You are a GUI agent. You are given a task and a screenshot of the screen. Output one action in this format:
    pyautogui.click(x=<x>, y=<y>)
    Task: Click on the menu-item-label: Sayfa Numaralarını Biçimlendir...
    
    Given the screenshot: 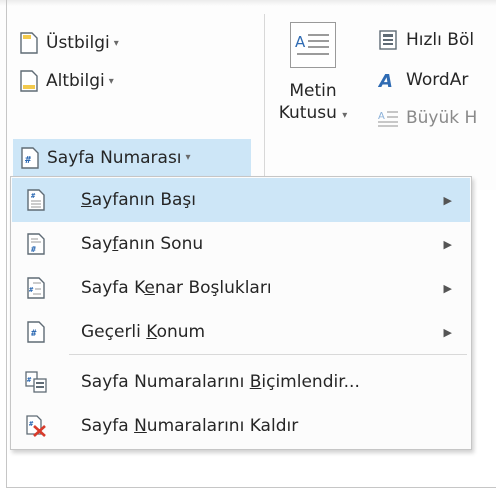 What is the action you would take?
    pyautogui.click(x=220, y=382)
    